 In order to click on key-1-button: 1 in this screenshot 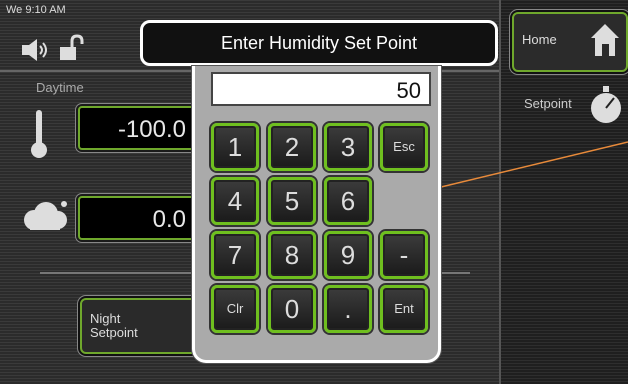, I will do `click(235, 147)`.